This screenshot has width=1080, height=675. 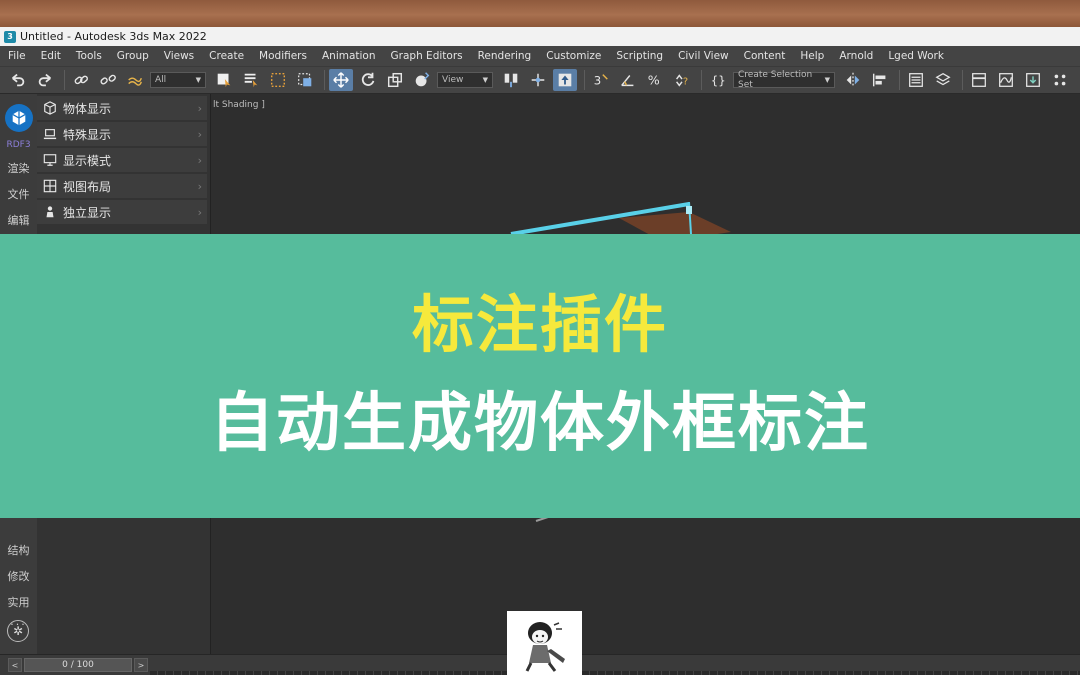 I want to click on menu-file: File, so click(x=16, y=56).